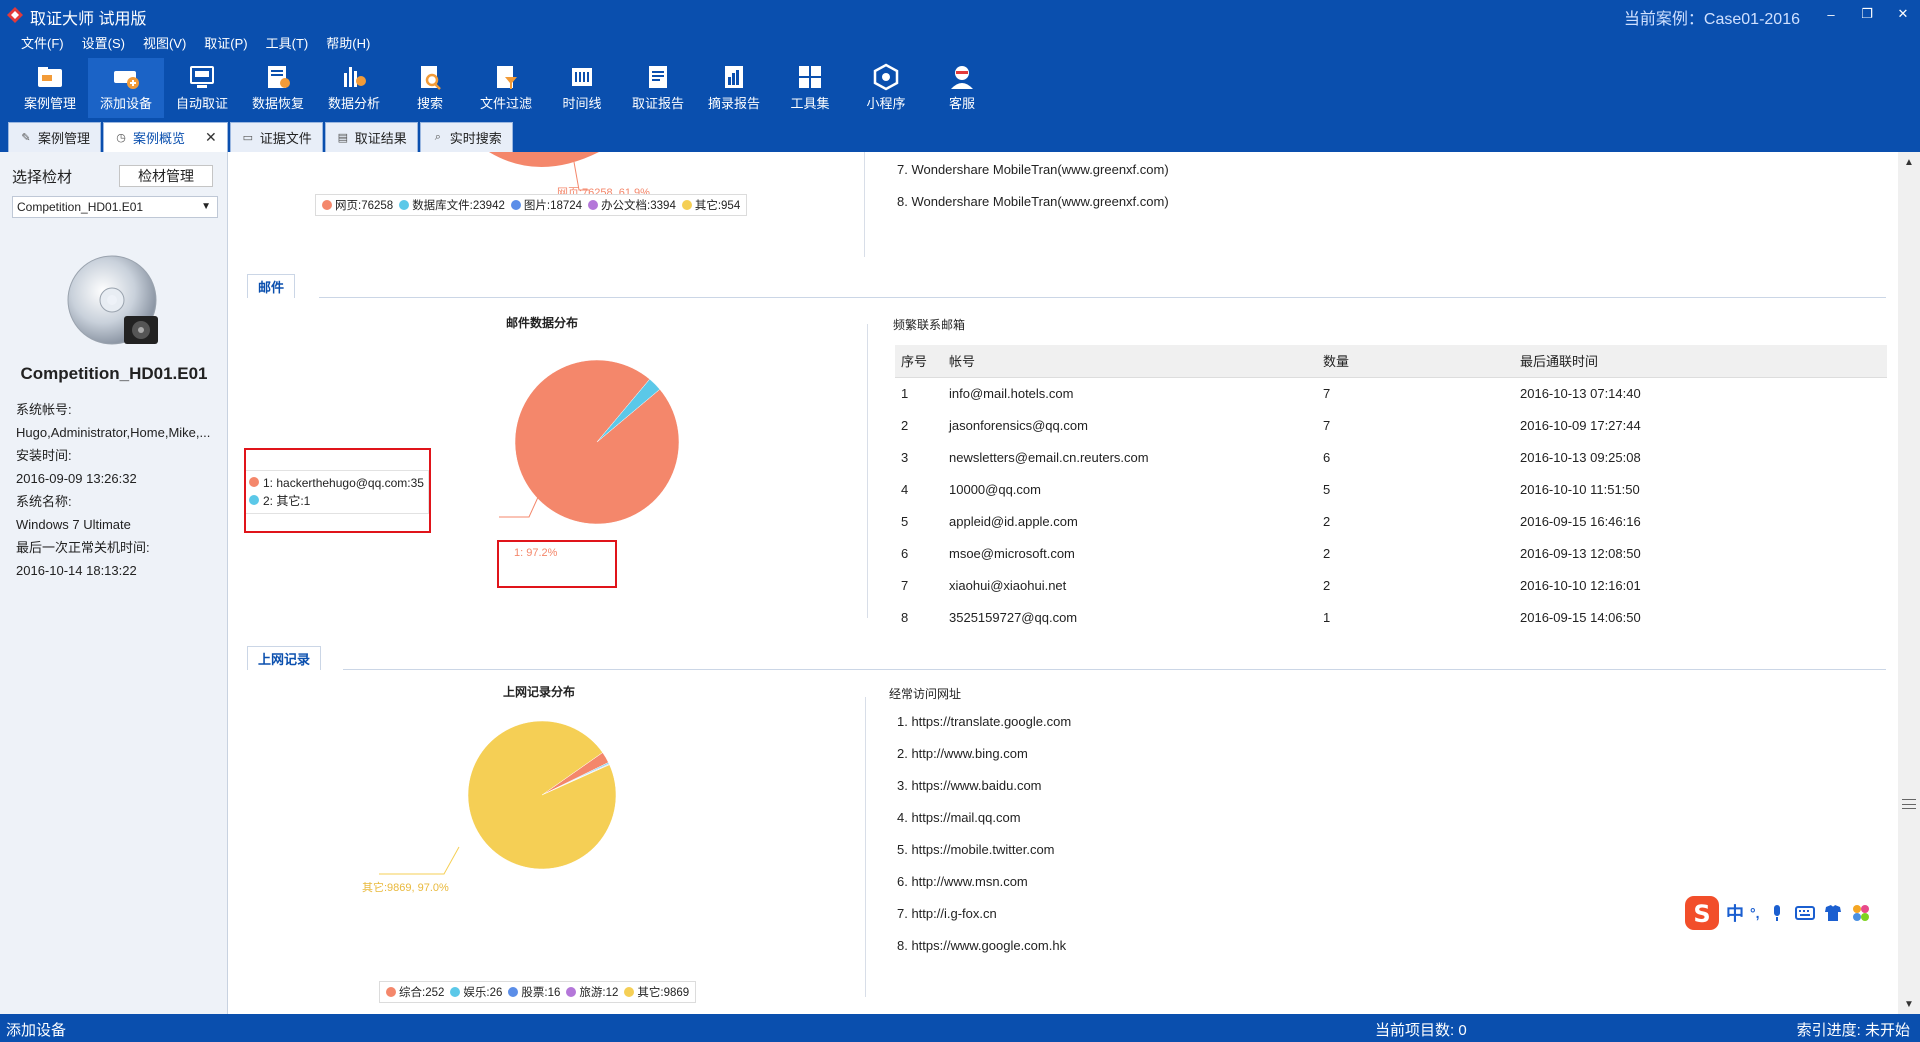 The height and width of the screenshot is (1042, 1920). What do you see at coordinates (354, 88) in the screenshot?
I see `toolbar-data-analysis-button: 数据分析` at bounding box center [354, 88].